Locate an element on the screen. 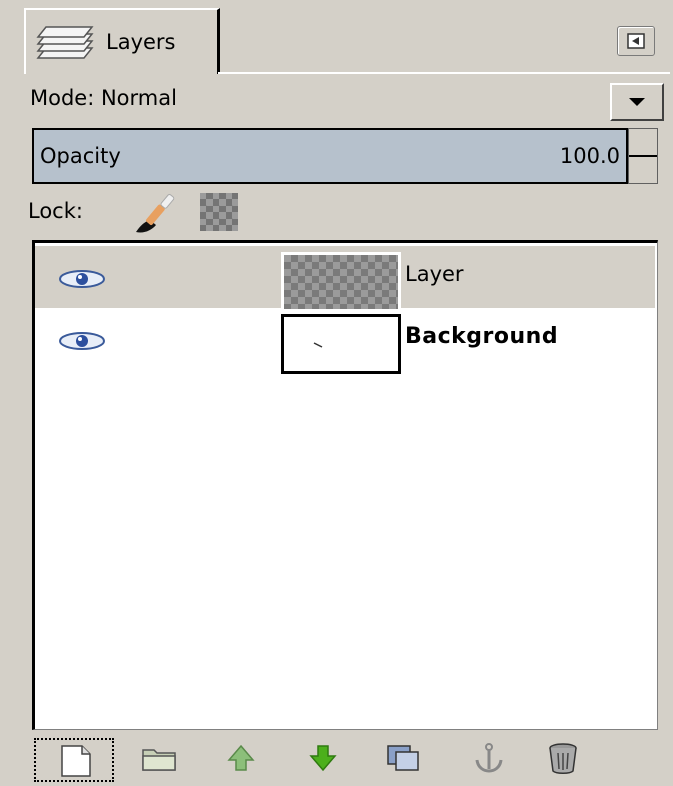 The width and height of the screenshot is (673, 786). layer-thumbnail is located at coordinates (341, 282).